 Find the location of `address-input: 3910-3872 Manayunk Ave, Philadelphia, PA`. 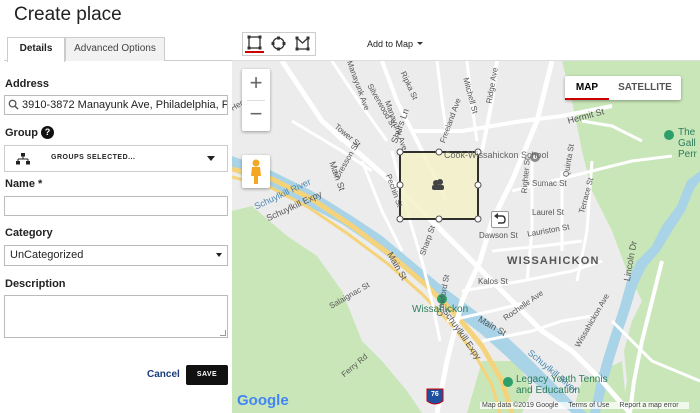

address-input: 3910-3872 Manayunk Ave, Philadelphia, PA is located at coordinates (116, 105).